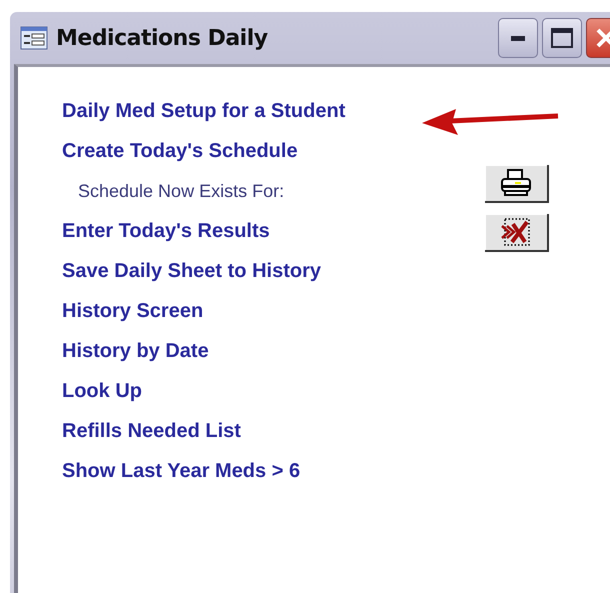 Image resolution: width=610 pixels, height=593 pixels. I want to click on menu-link: Save Daily Sheet to History, so click(191, 281).